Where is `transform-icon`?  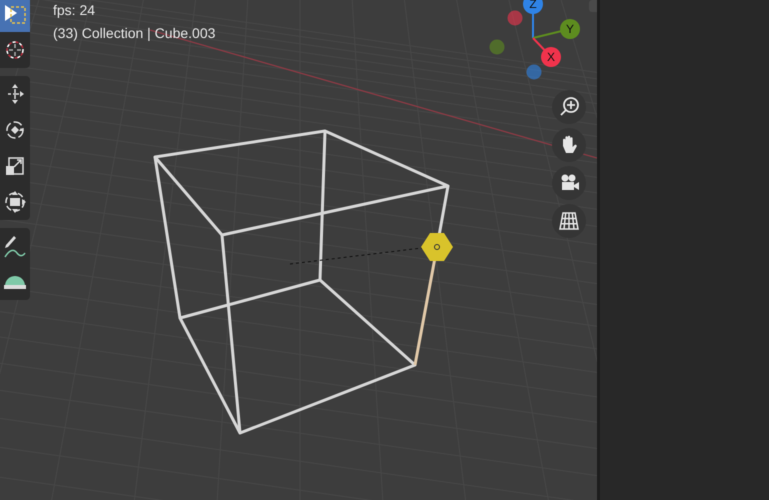 transform-icon is located at coordinates (15, 202).